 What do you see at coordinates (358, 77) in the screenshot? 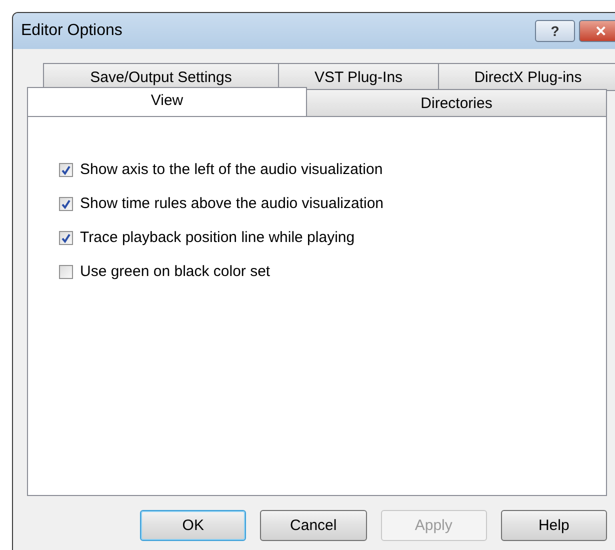
I see `tab: VST Plug-Ins` at bounding box center [358, 77].